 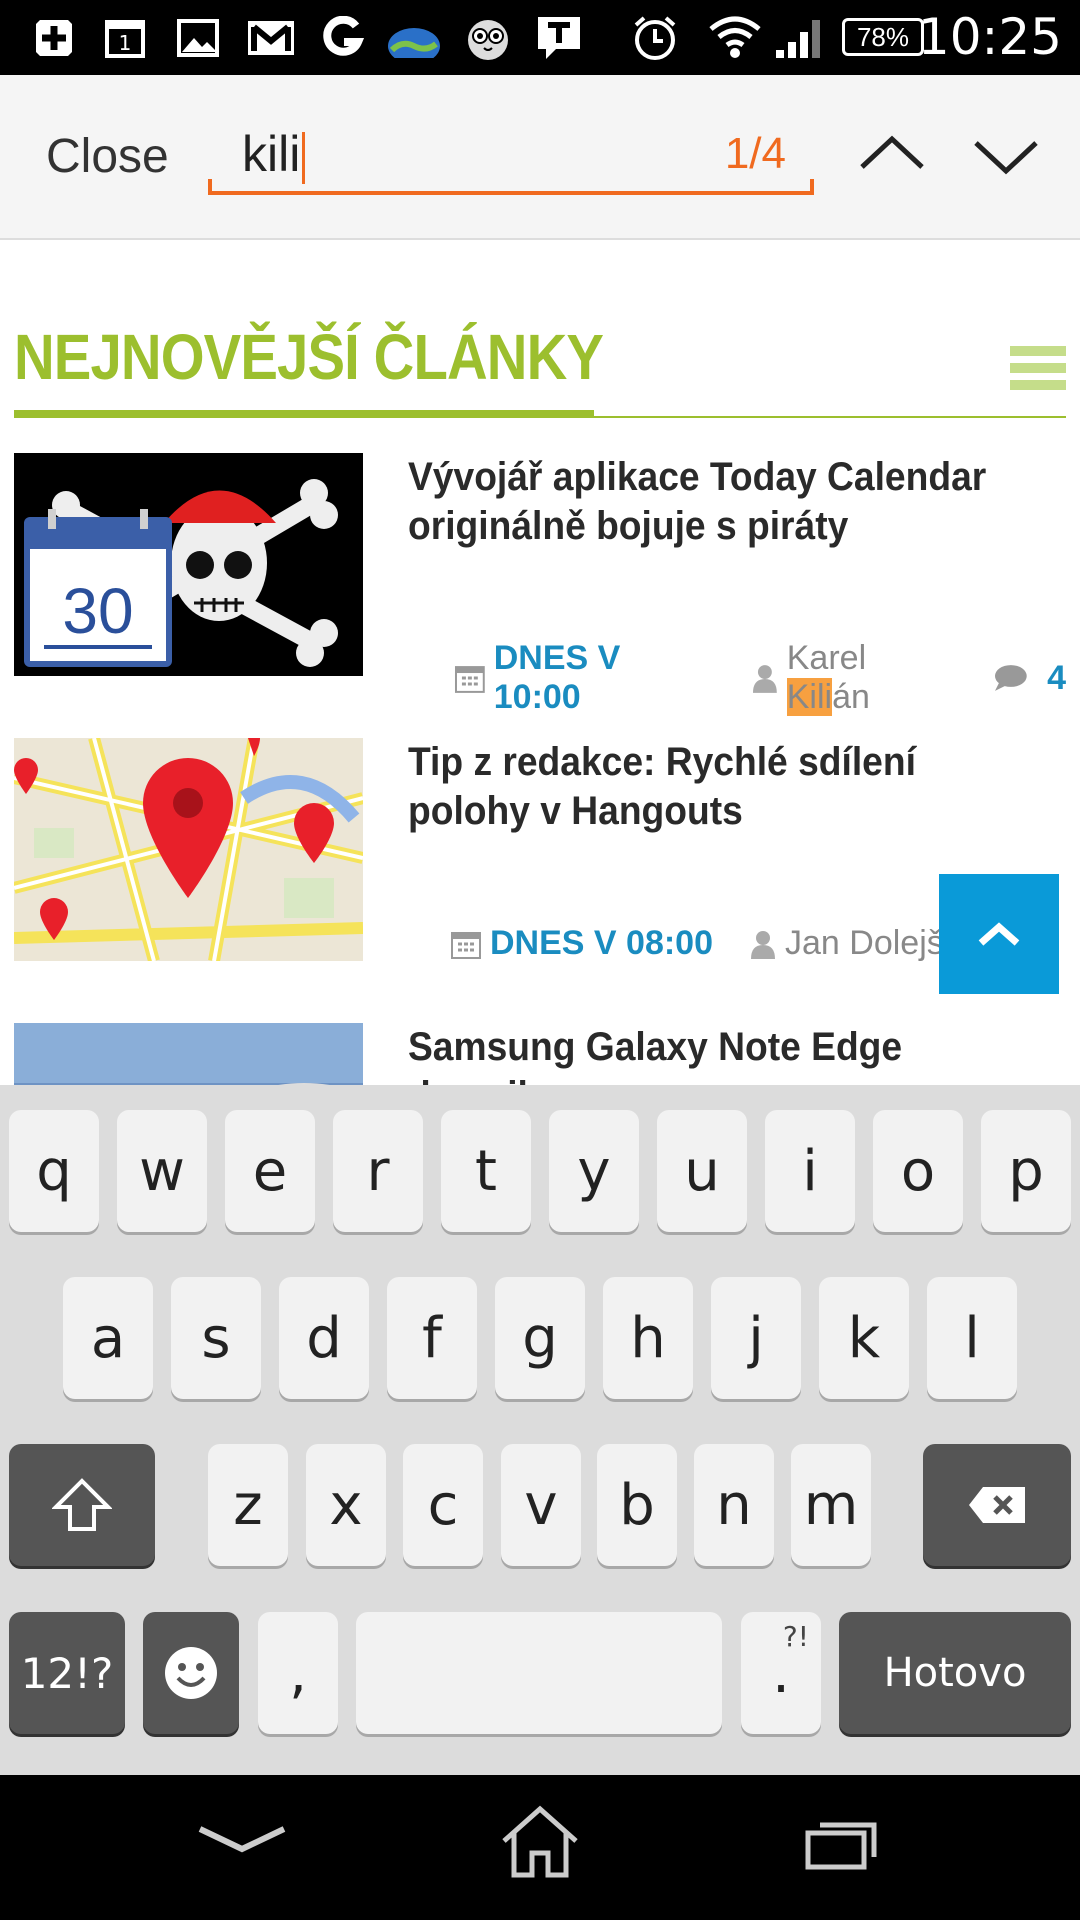 I want to click on symbols-key: 12!?, so click(x=67, y=1673).